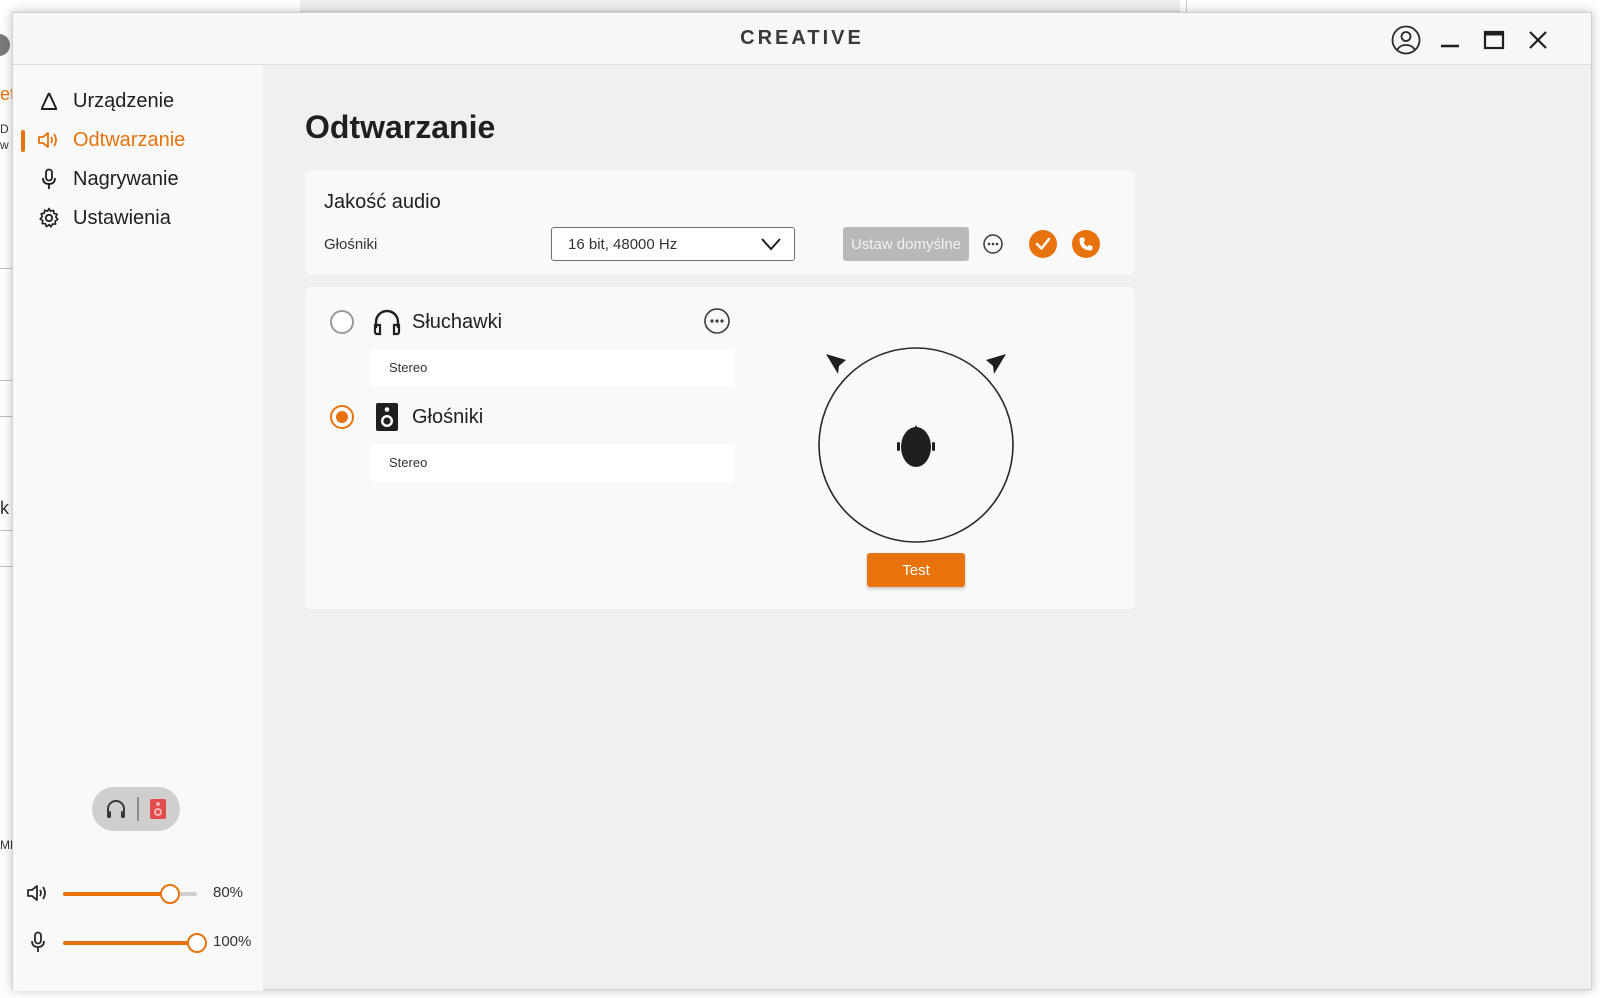 This screenshot has width=1600, height=998. Describe the element at coordinates (408, 462) in the screenshot. I see `speakers-mode-label: Stereo` at that location.